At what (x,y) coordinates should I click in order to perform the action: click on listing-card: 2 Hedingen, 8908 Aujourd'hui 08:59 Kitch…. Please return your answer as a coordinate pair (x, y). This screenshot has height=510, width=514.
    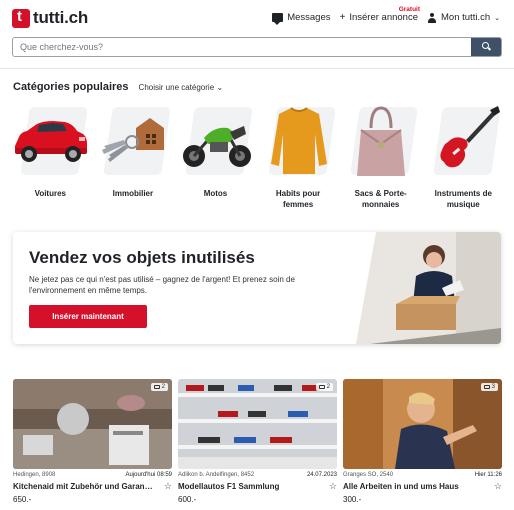
    Looking at the image, I should click on (92, 441).